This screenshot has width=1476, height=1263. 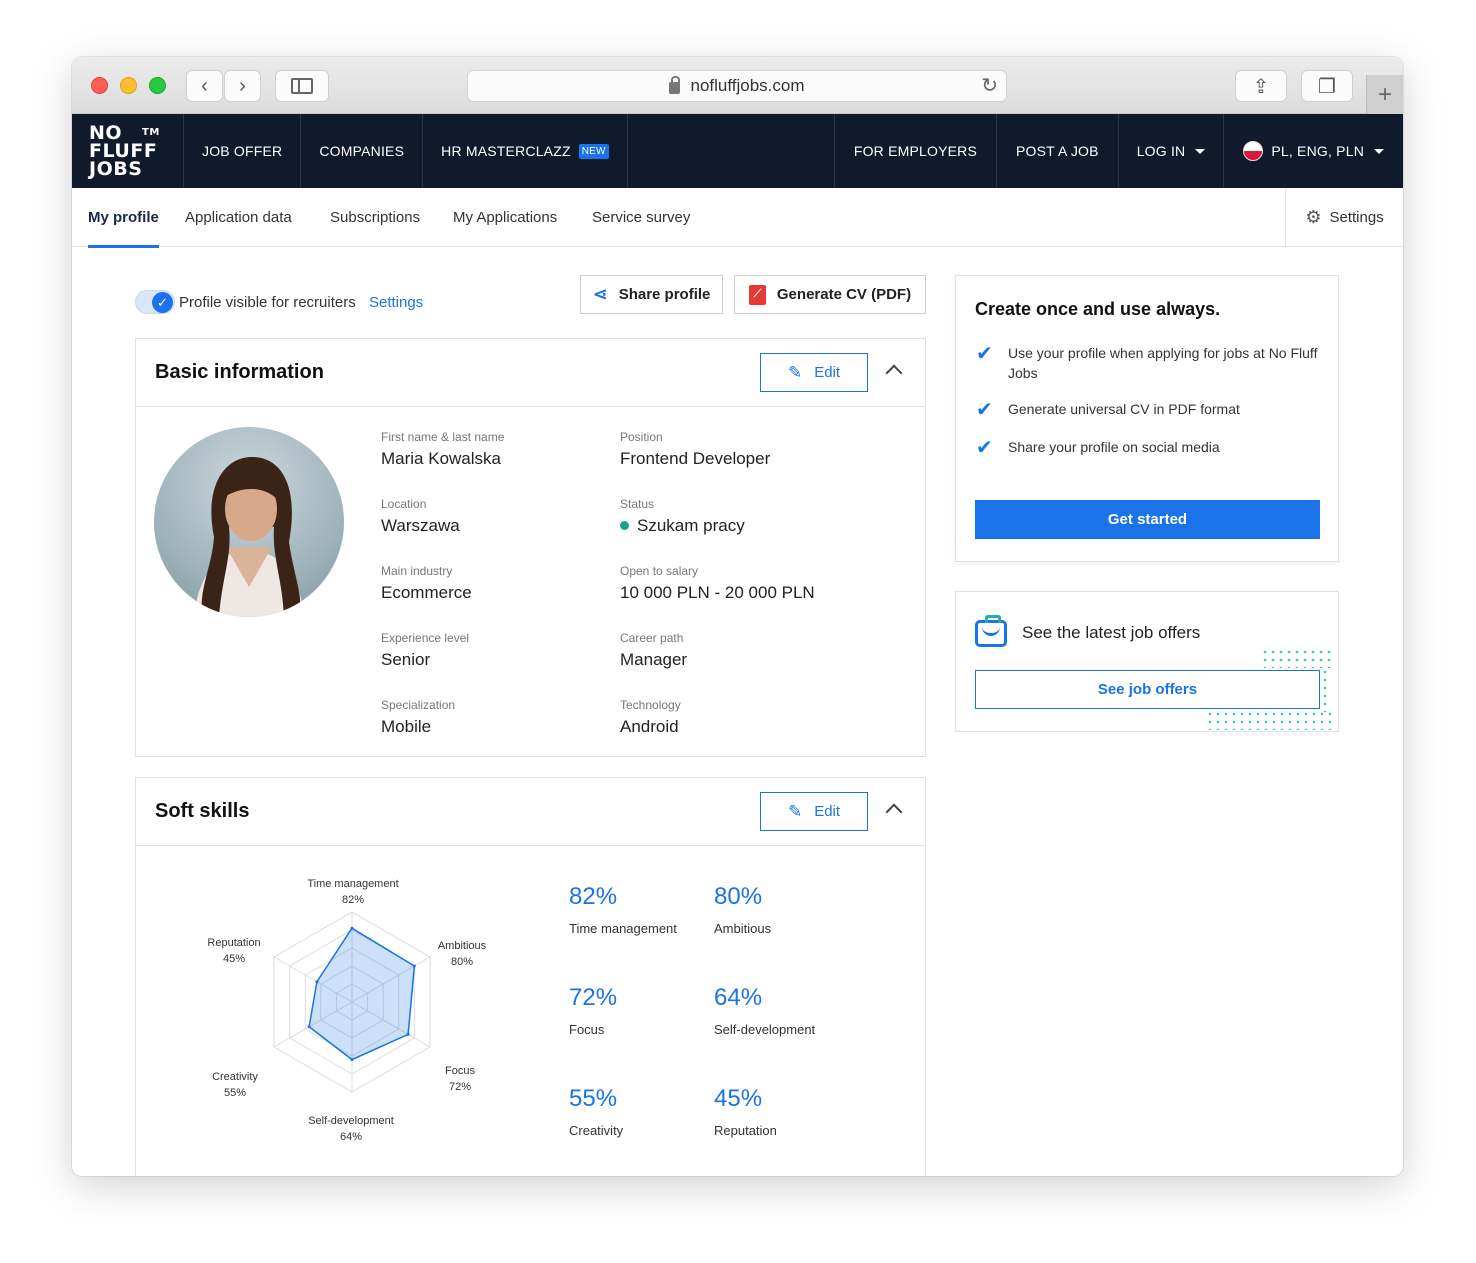 I want to click on radar-label-value: 82%, so click(x=353, y=900).